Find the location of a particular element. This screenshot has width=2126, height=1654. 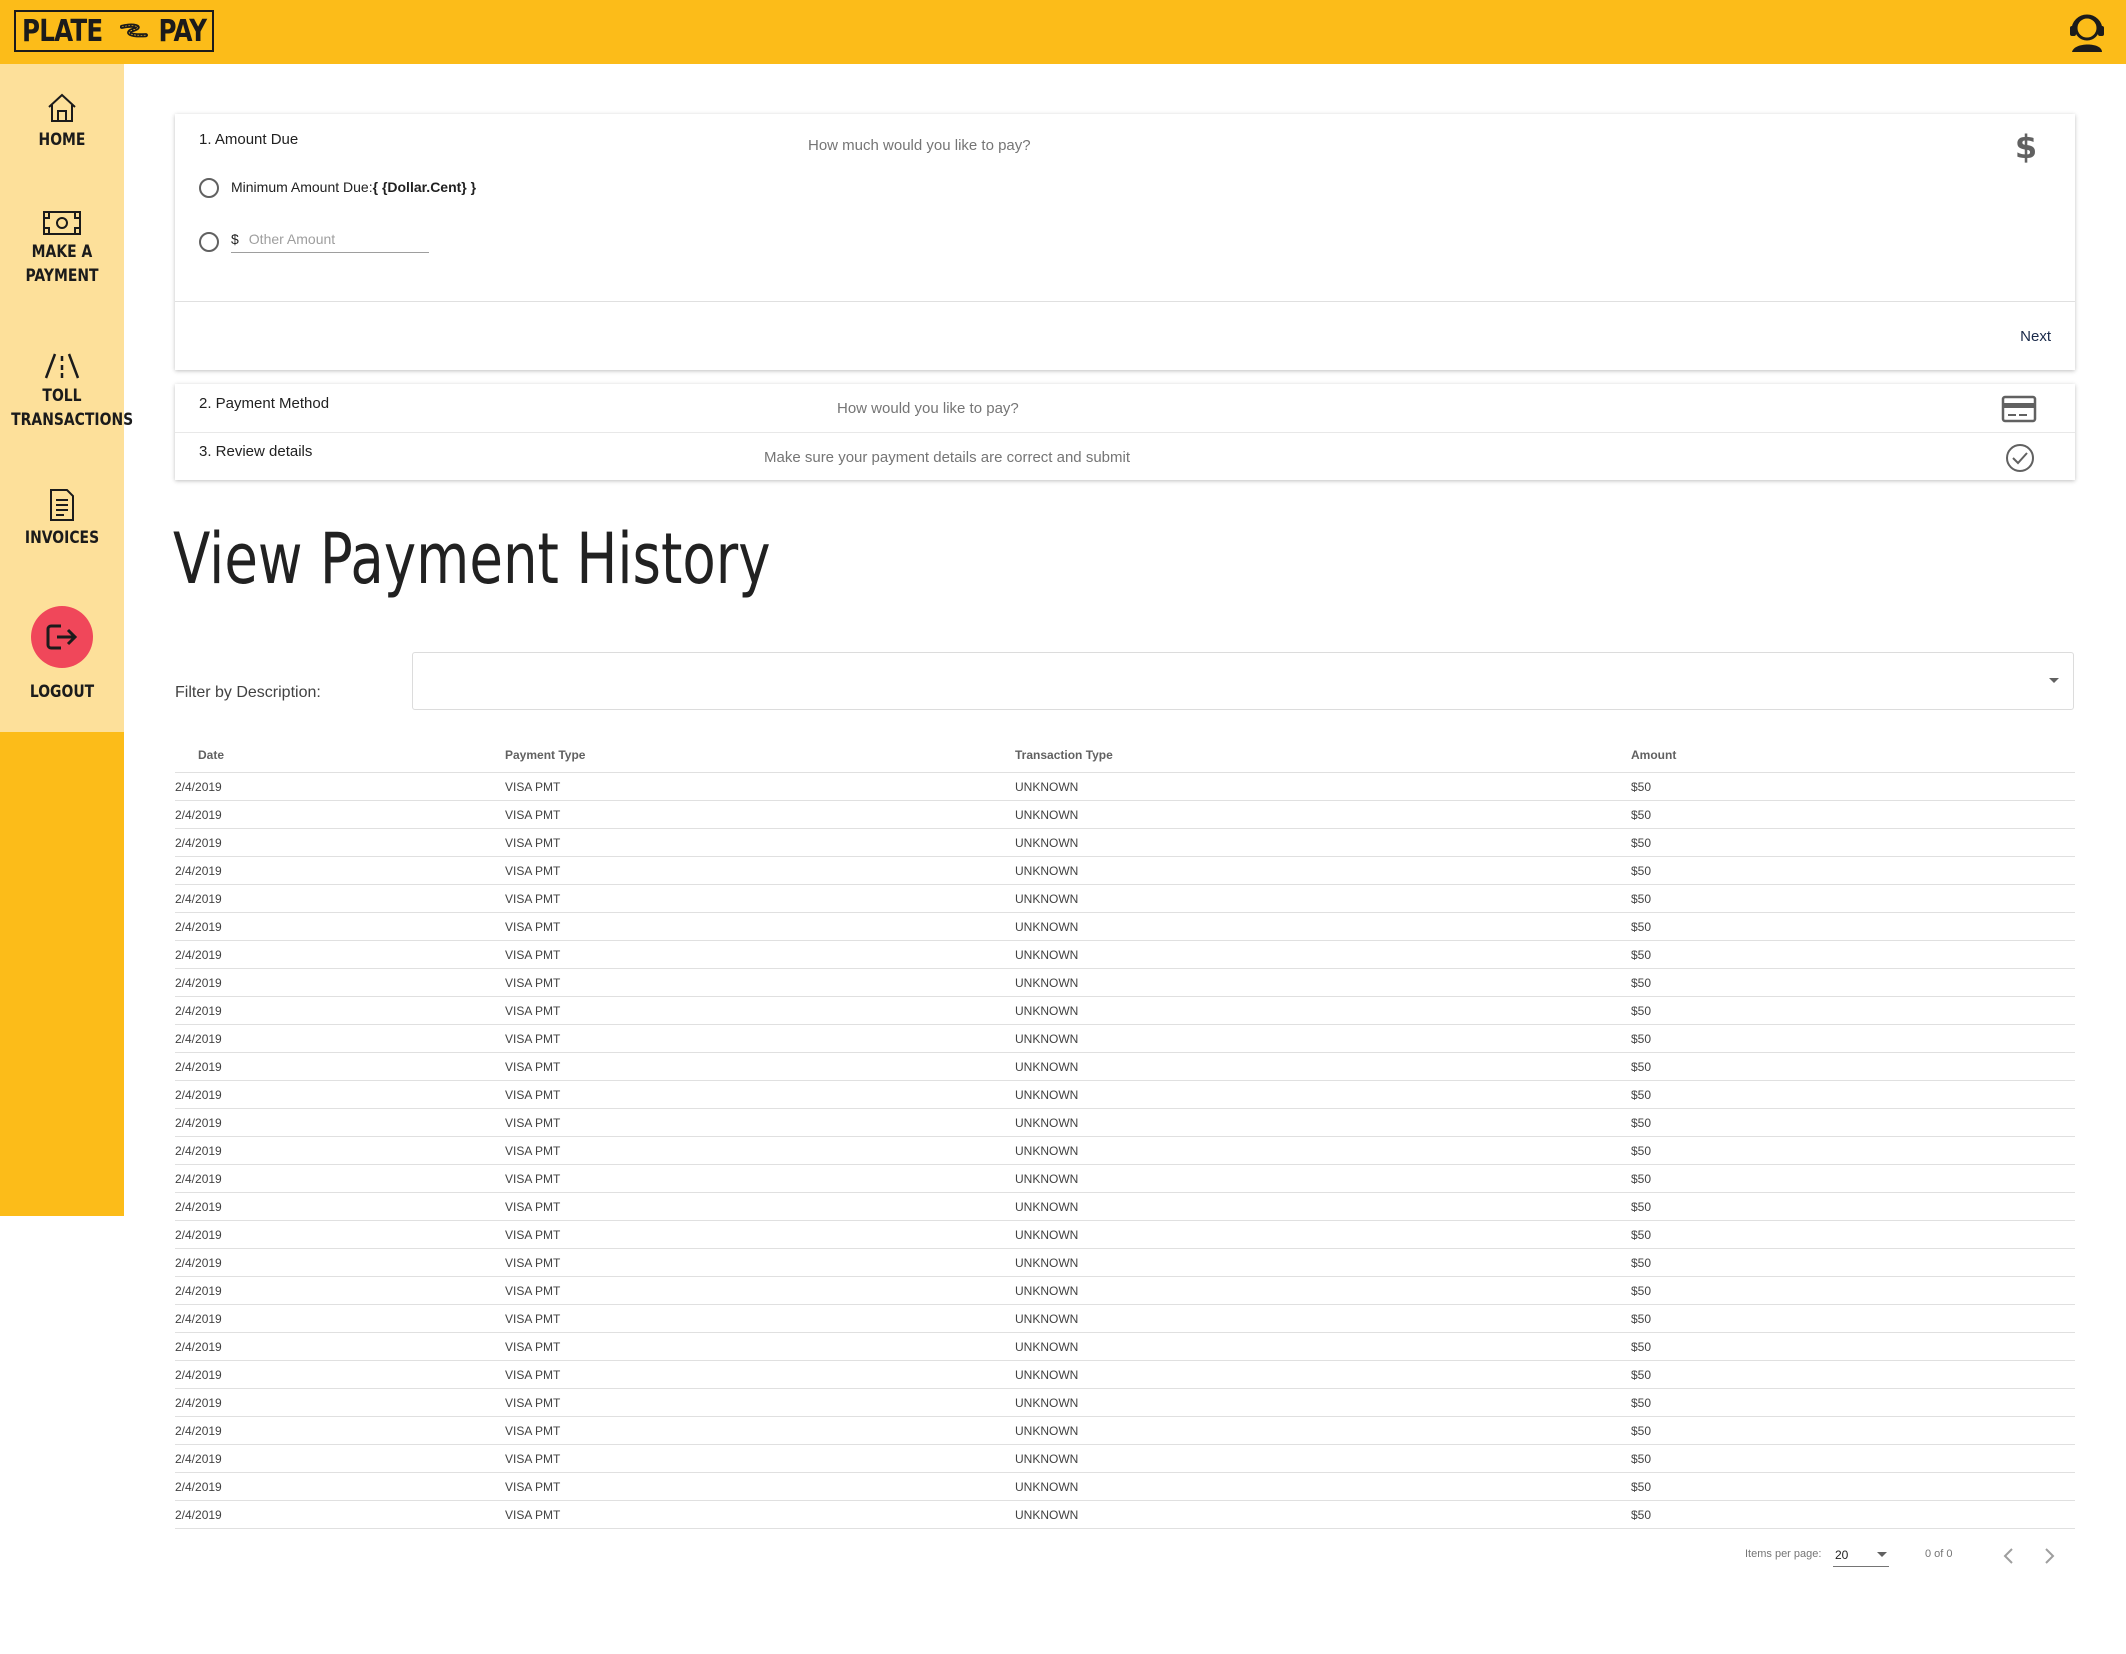

dropdown-arrow-icon is located at coordinates (1882, 1554).